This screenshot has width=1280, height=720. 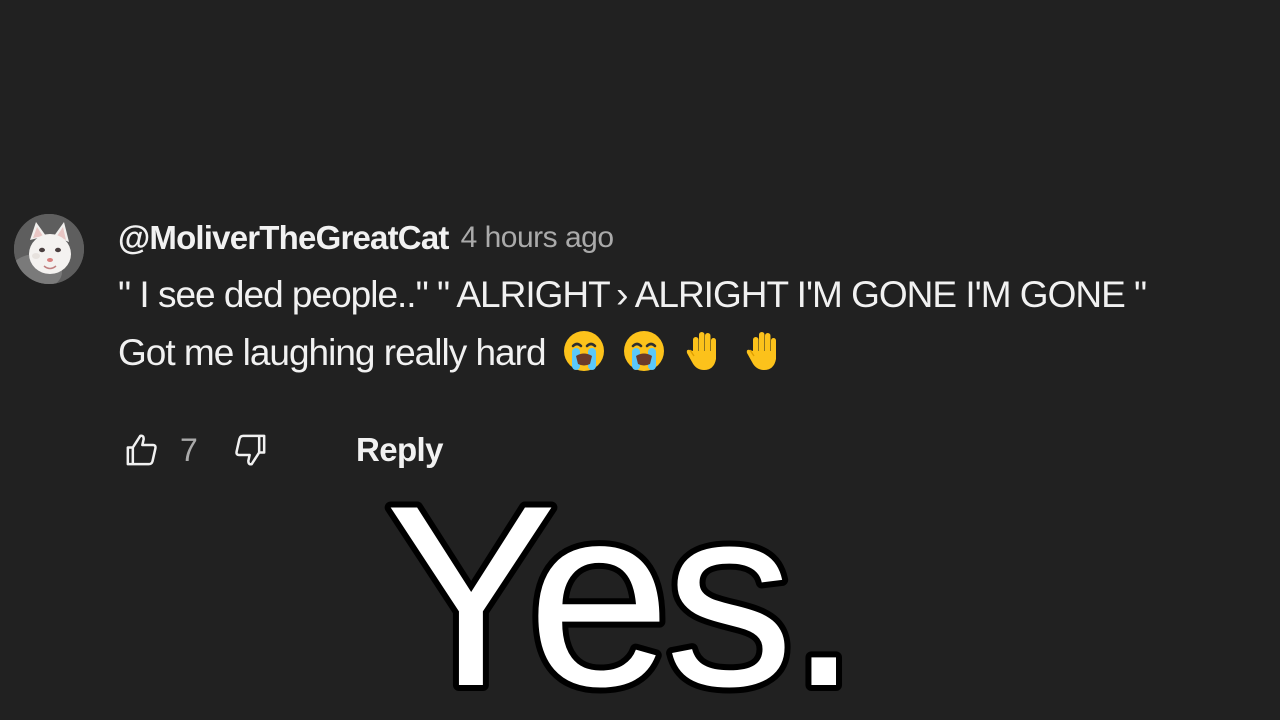 I want to click on comment-text-line: Got me laughing really hard, so click(x=688, y=353).